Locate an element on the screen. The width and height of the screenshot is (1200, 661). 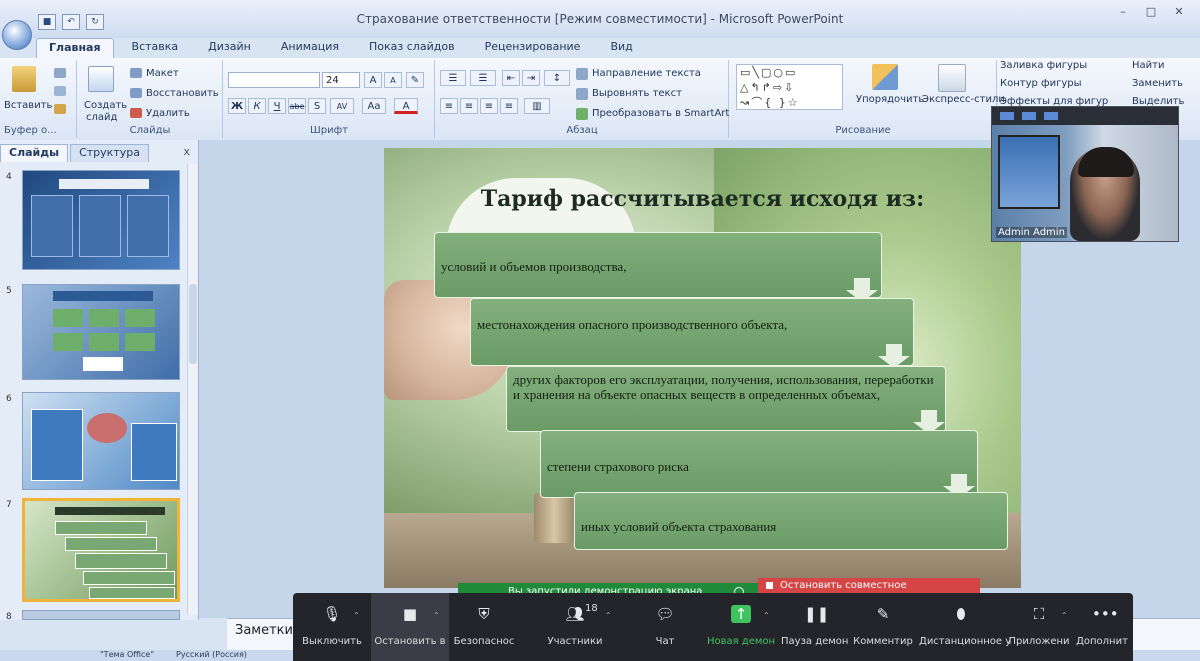
slide-thumb-row: 7 is located at coordinates (96, 550).